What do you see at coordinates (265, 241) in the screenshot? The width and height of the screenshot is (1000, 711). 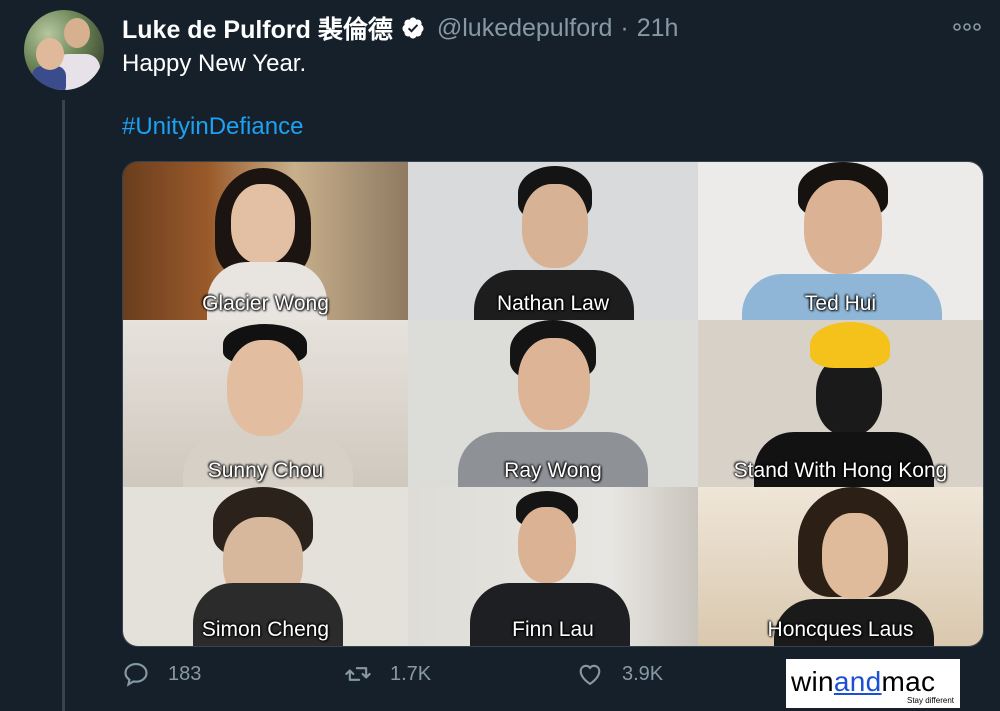 I see `video-tile: Glacier Wong` at bounding box center [265, 241].